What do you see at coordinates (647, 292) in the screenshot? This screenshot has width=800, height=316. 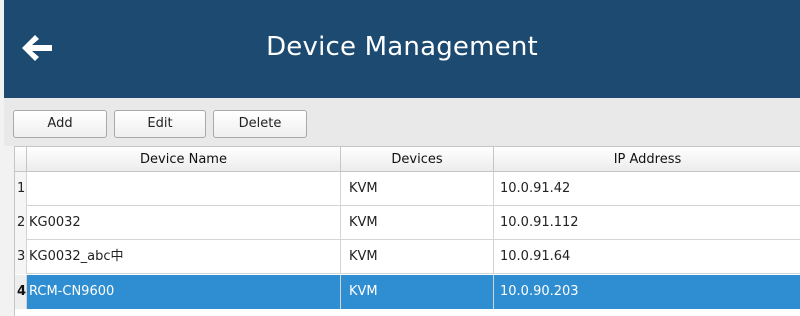 I see `ip-address-cell: 10.0.90.203` at bounding box center [647, 292].